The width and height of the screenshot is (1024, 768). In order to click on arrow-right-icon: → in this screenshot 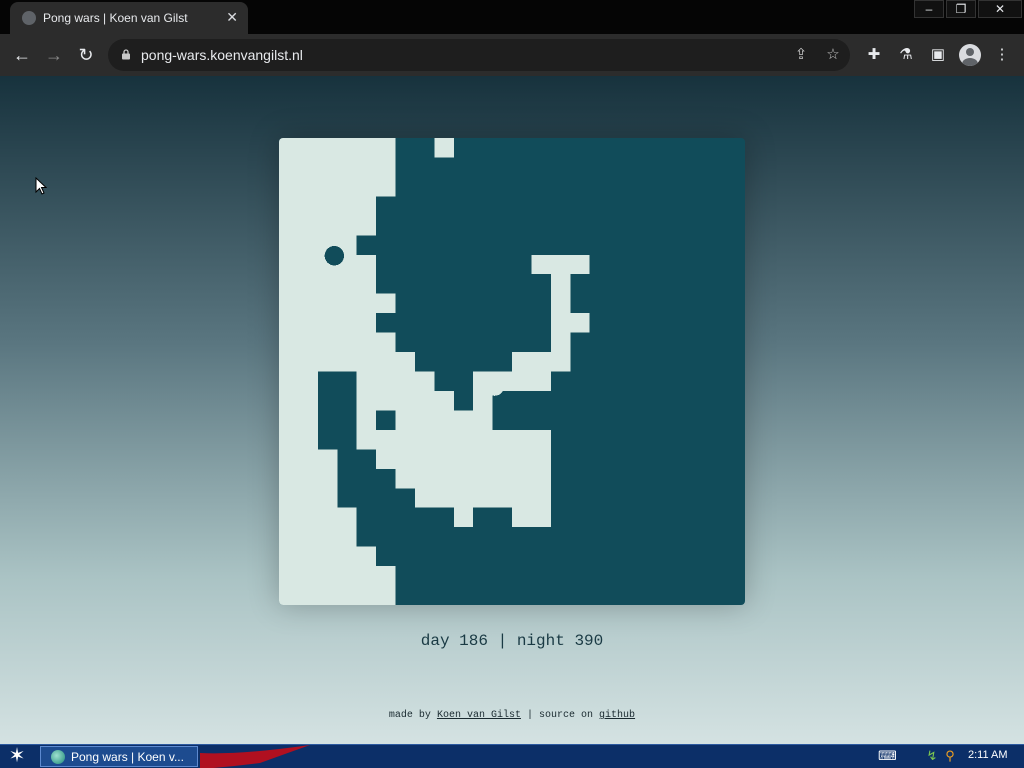, I will do `click(54, 55)`.